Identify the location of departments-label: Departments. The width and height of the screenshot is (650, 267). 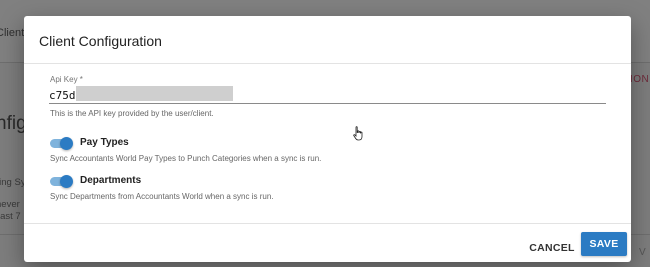
(111, 180).